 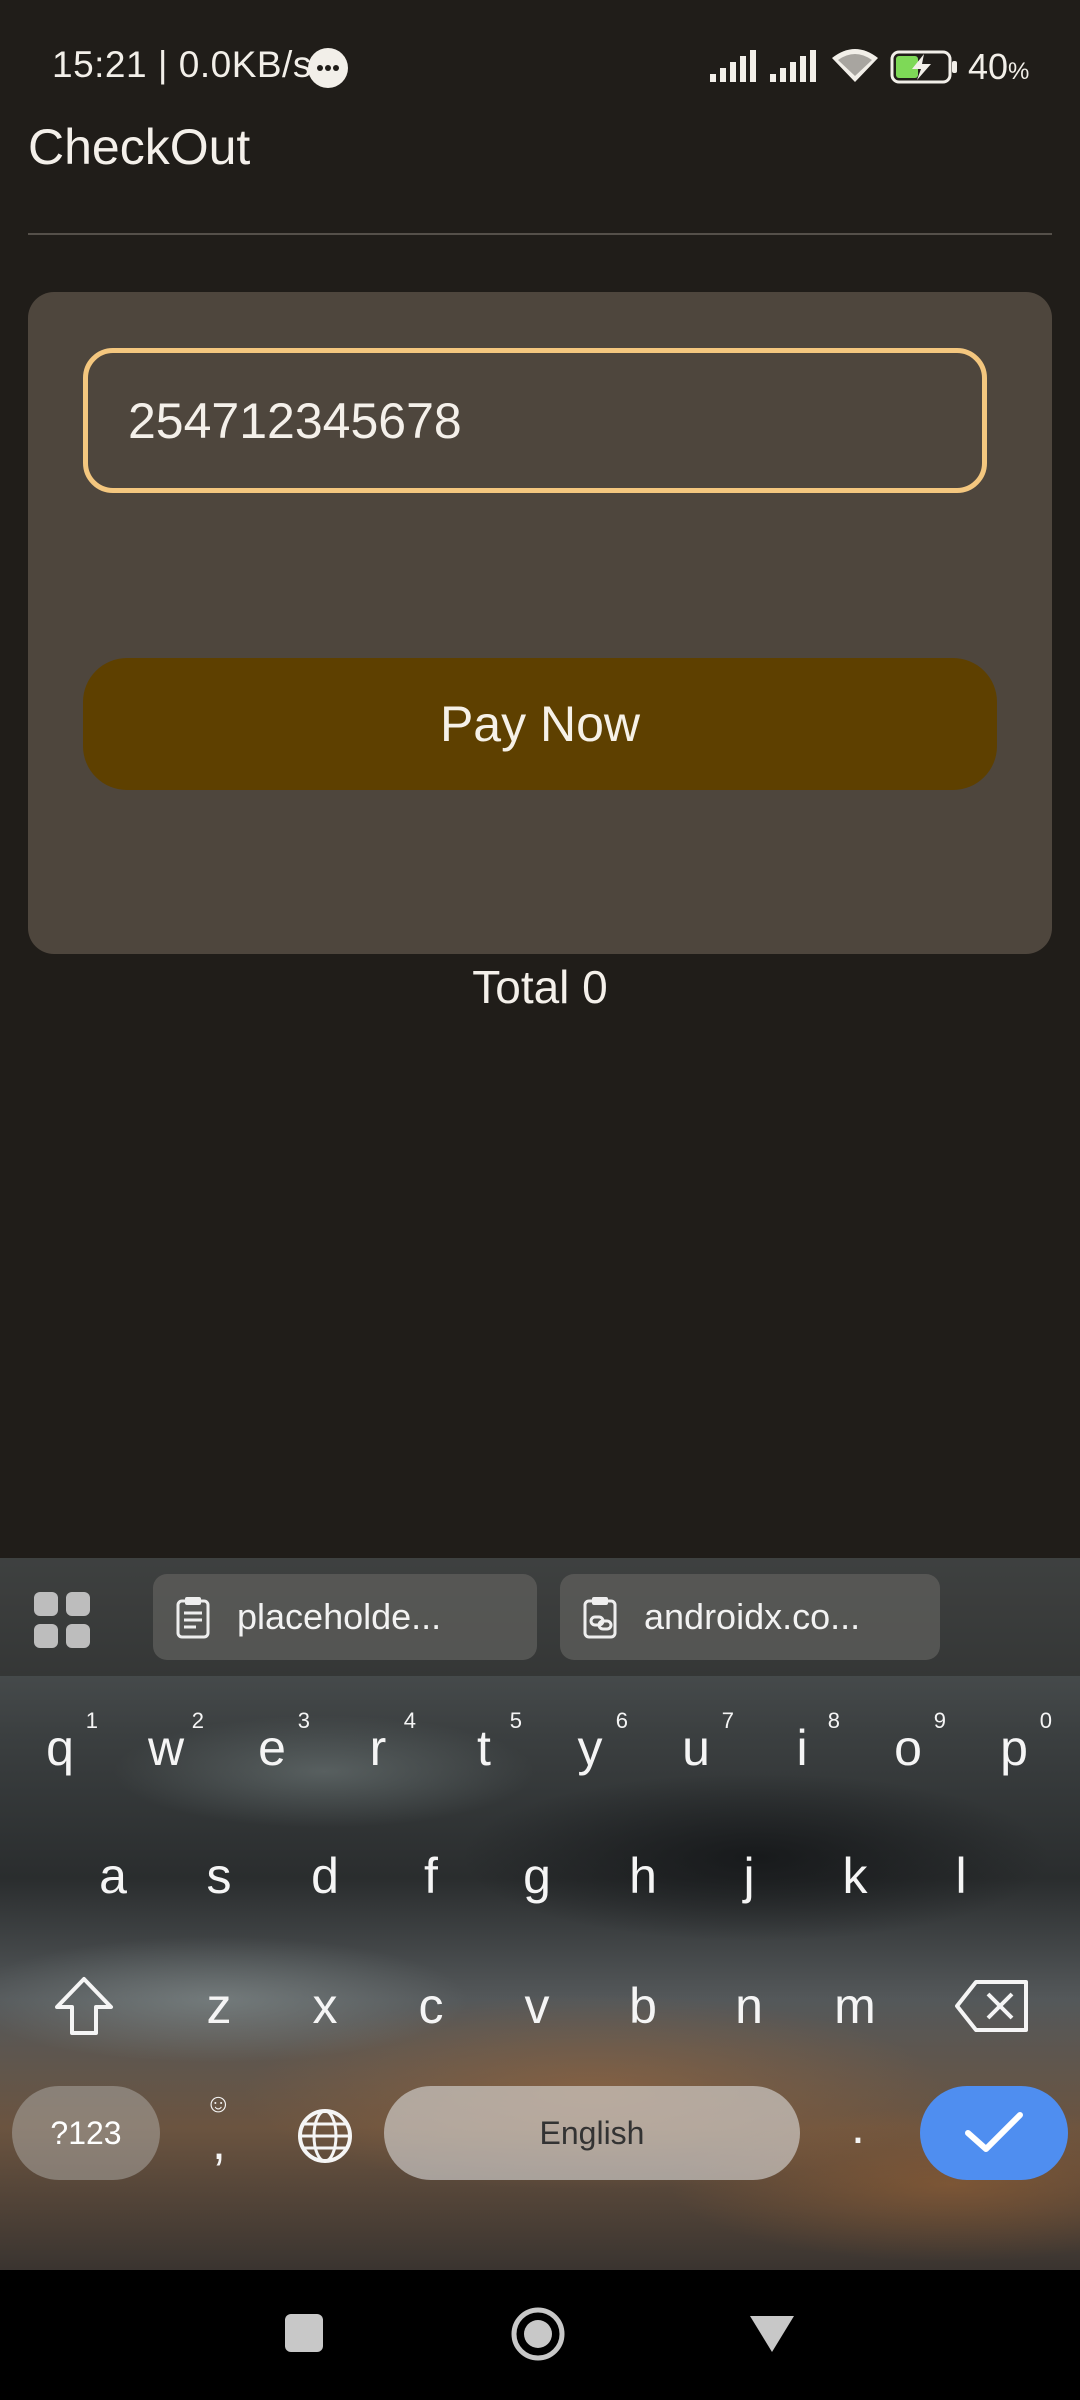 I want to click on shift-key, so click(x=84, y=2006).